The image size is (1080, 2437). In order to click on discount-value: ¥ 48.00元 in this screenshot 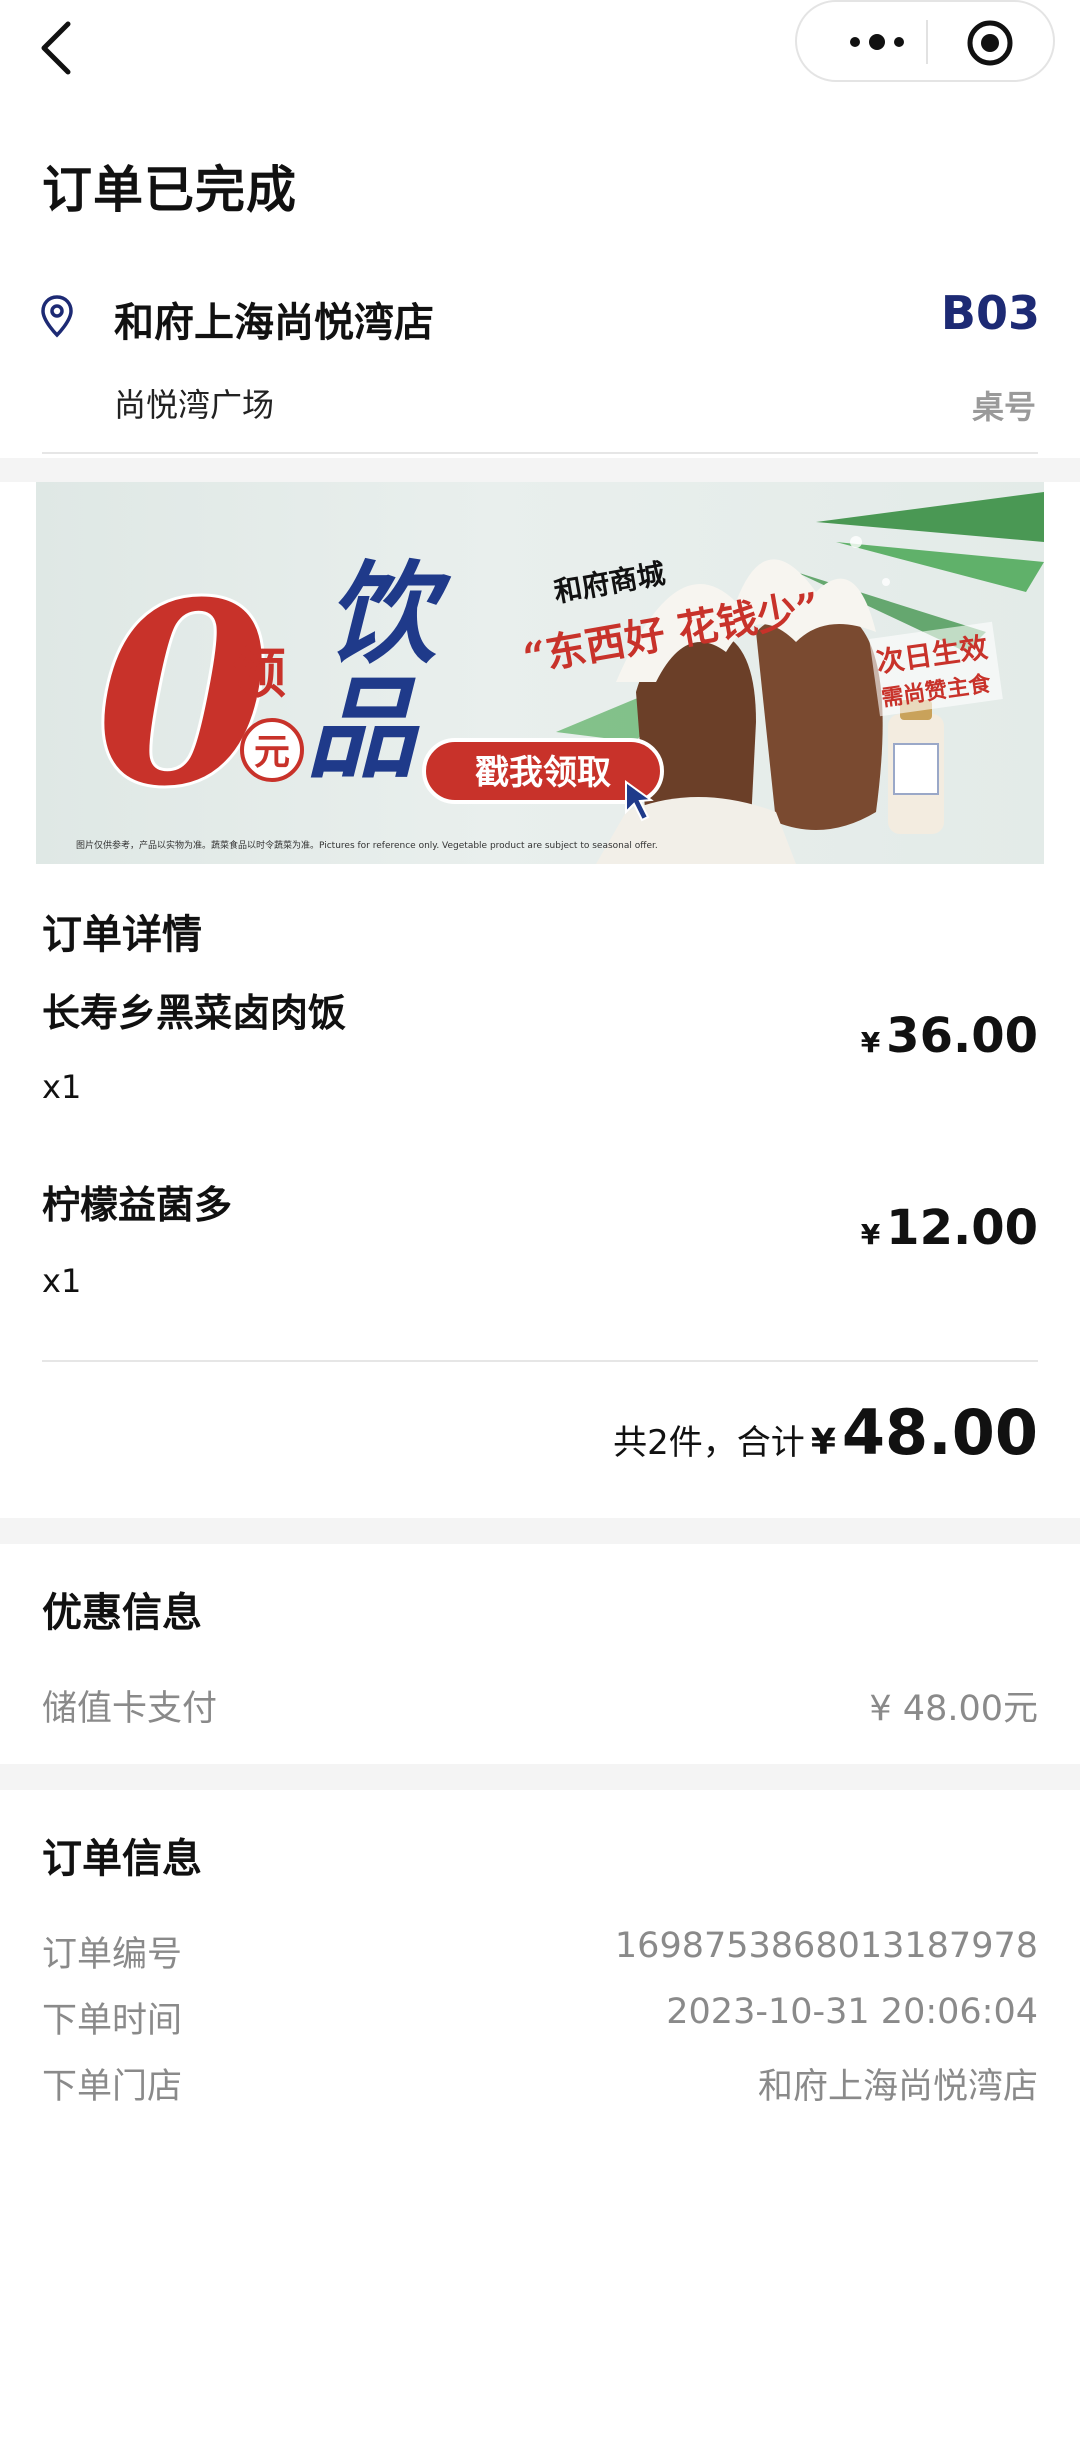, I will do `click(953, 1709)`.